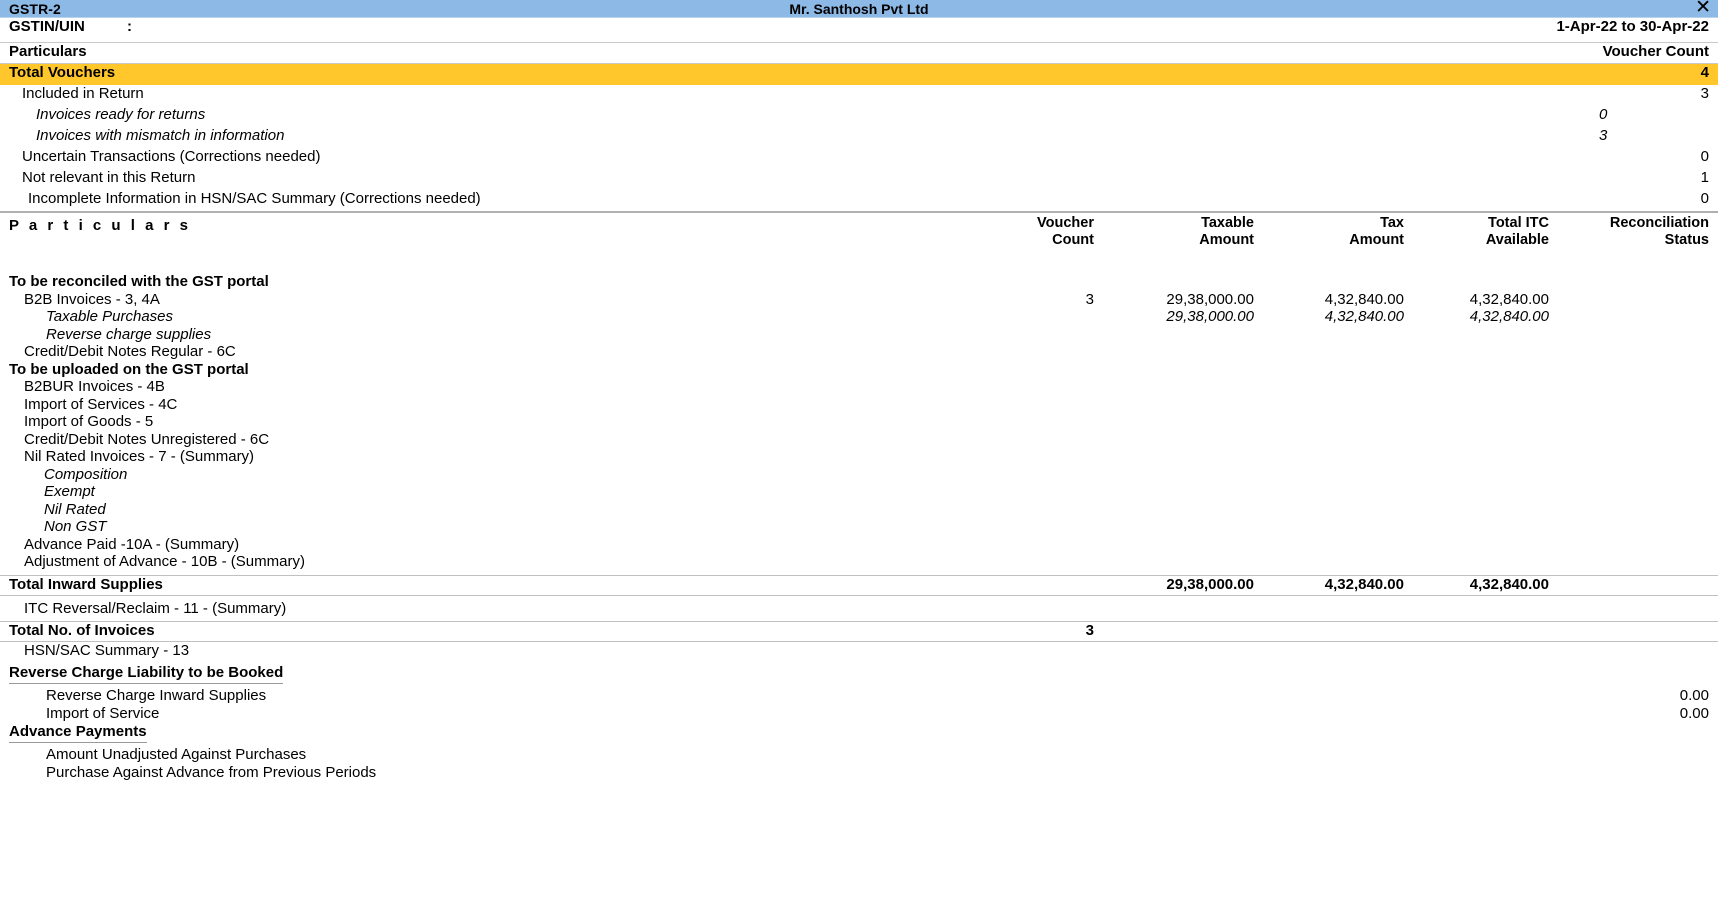 Image resolution: width=1718 pixels, height=912 pixels. I want to click on table-row-nil-rated: Nil Rated, so click(859, 510).